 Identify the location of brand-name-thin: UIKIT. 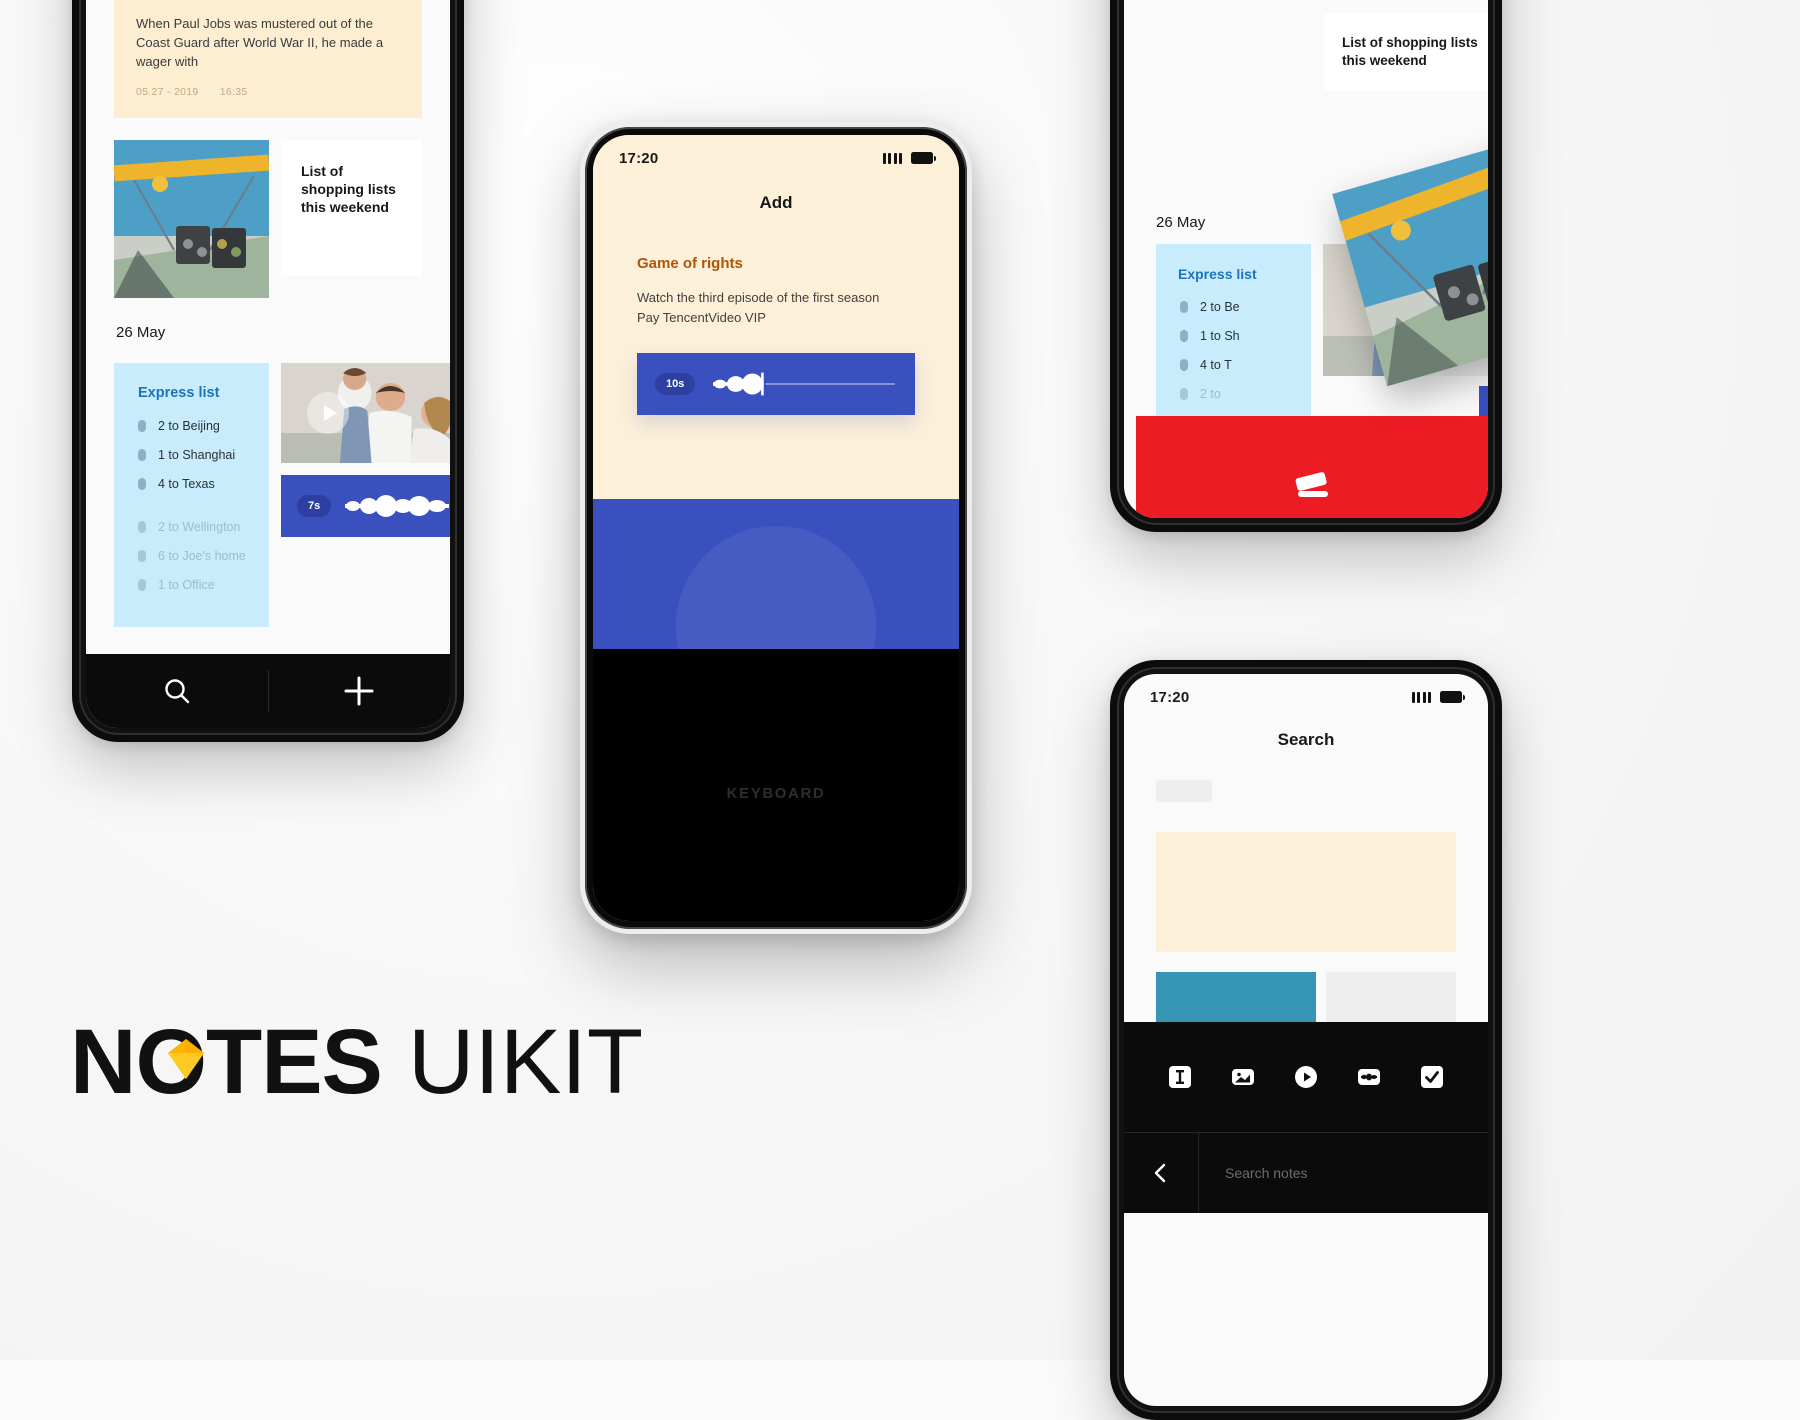
(525, 1062).